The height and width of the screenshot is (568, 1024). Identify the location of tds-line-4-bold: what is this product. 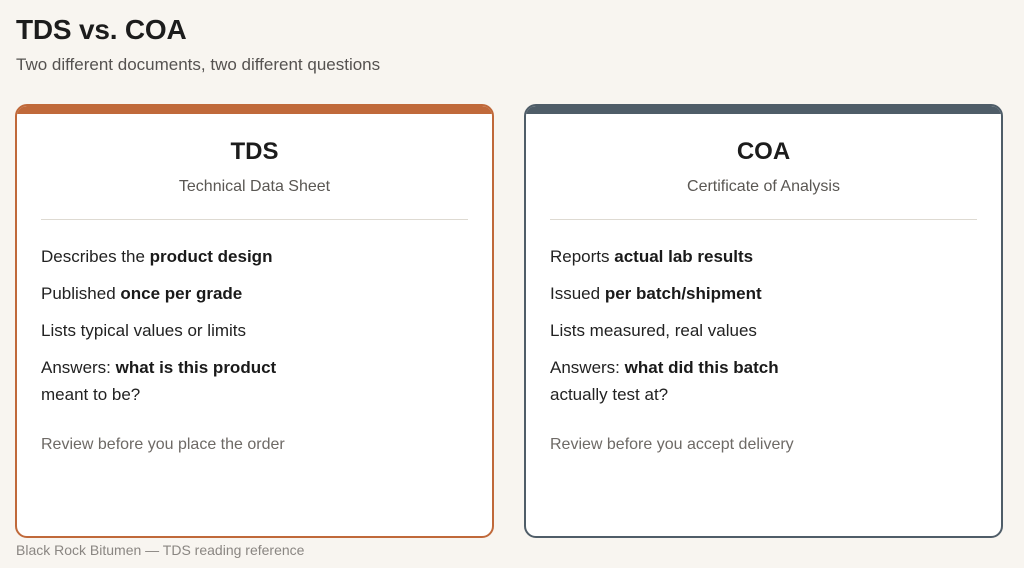
(196, 367).